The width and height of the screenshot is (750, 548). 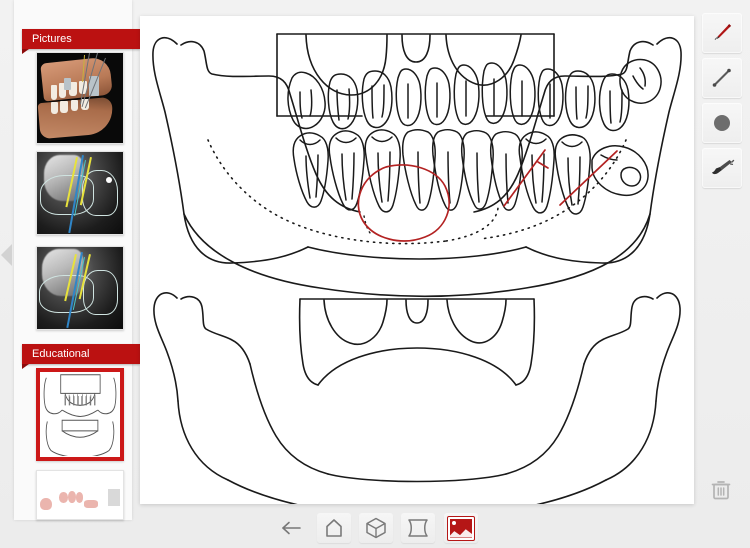 What do you see at coordinates (722, 274) in the screenshot?
I see `right-toolbar: Pencil Line Filled circle Eraser` at bounding box center [722, 274].